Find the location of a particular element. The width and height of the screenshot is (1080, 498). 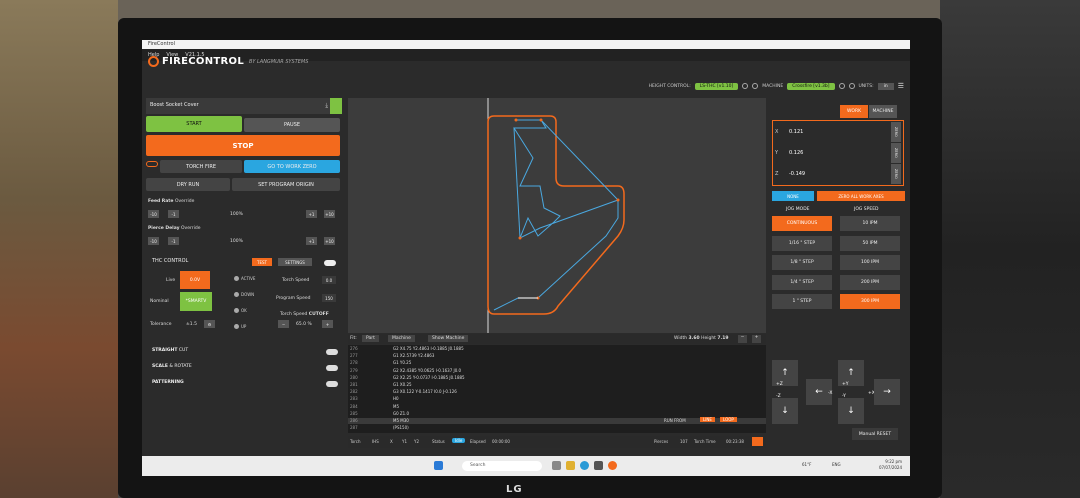

set-program-origin-button: SET PROGRAM ORIGIN is located at coordinates (286, 184).